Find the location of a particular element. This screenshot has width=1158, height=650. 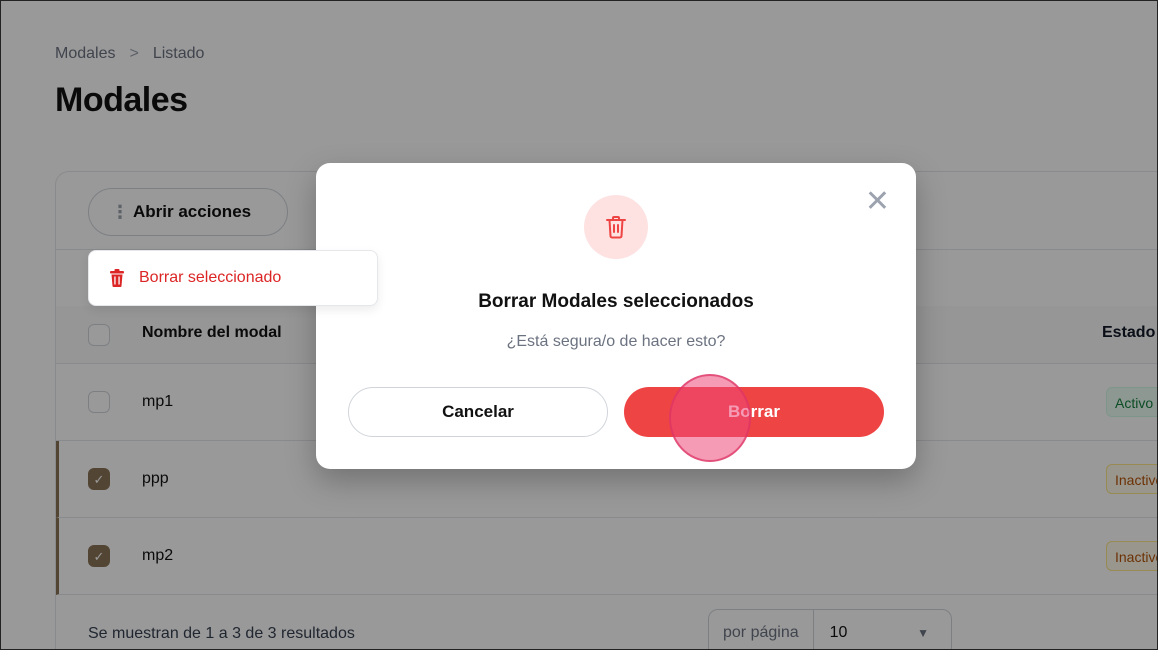

delete-selected-menu-item: Borrar seleccionado is located at coordinates (233, 278).